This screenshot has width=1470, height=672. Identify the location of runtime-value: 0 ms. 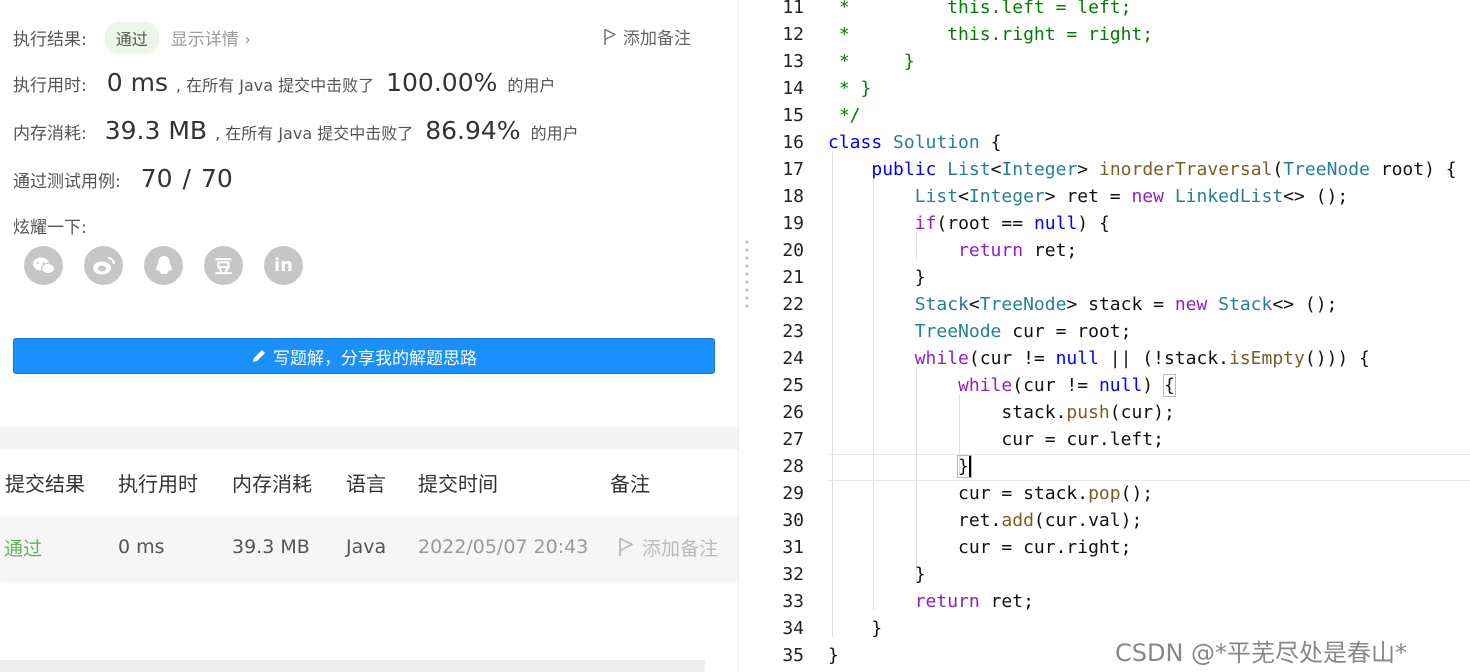
(137, 82).